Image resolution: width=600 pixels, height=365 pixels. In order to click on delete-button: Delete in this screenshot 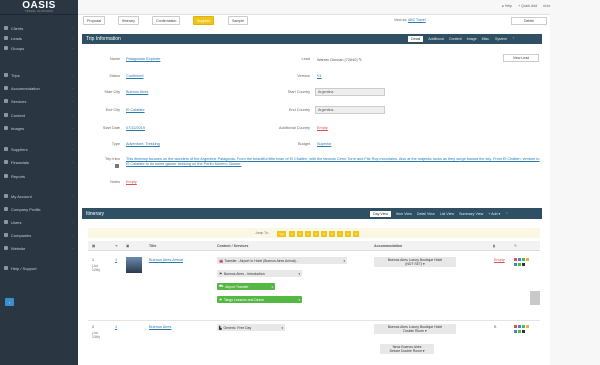, I will do `click(529, 21)`.